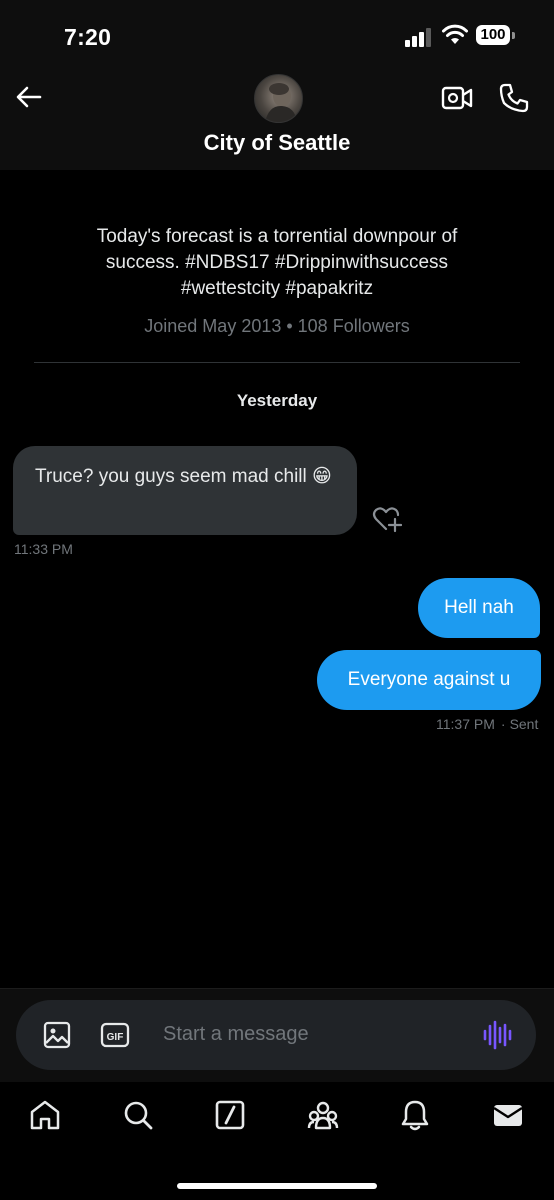  What do you see at coordinates (479, 608) in the screenshot?
I see `outgoing-message: Hell nah` at bounding box center [479, 608].